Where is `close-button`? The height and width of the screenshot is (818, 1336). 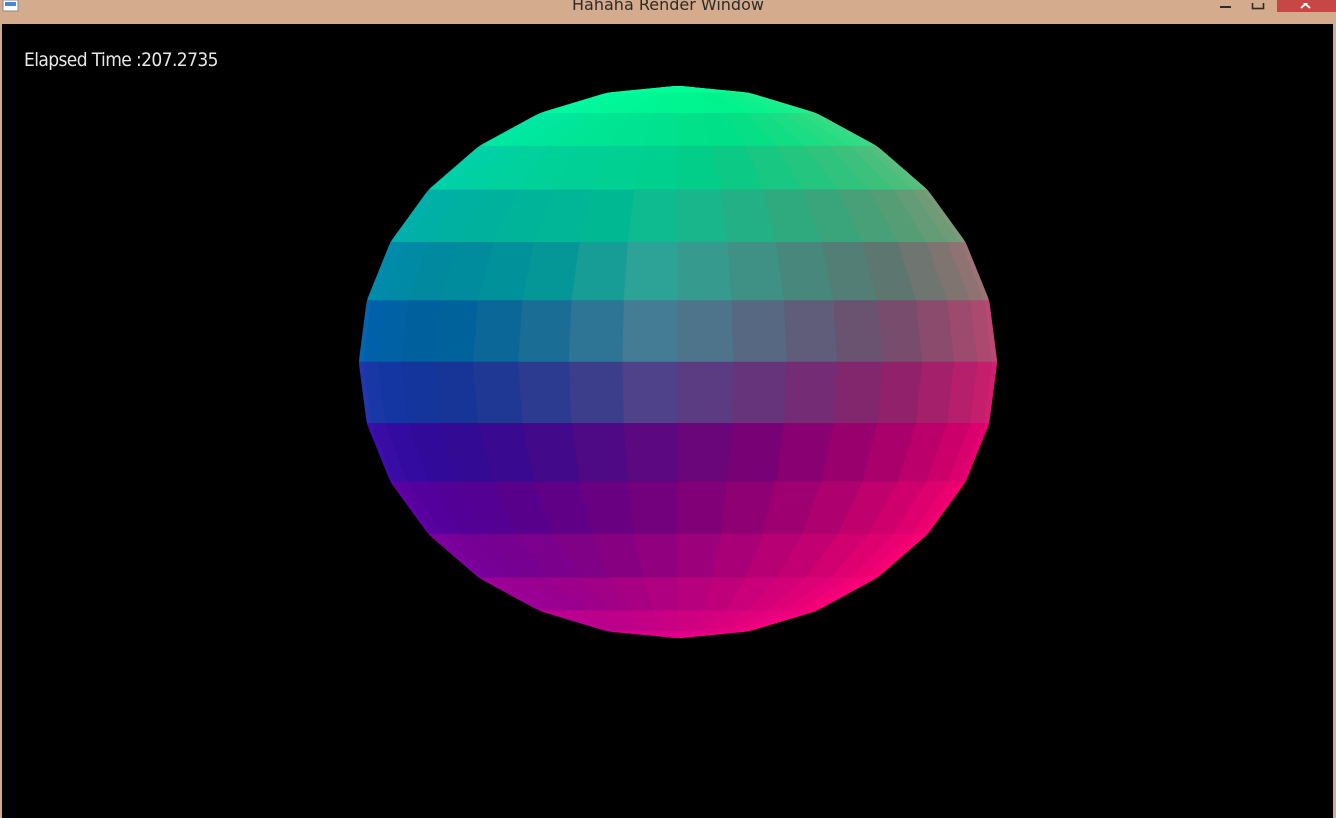 close-button is located at coordinates (1306, 6).